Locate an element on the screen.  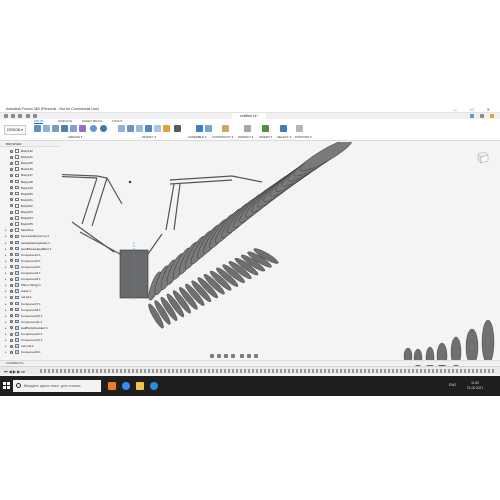
browser-component-node: ▸ servoHolder(servo):1 is located at coordinates (31, 236).